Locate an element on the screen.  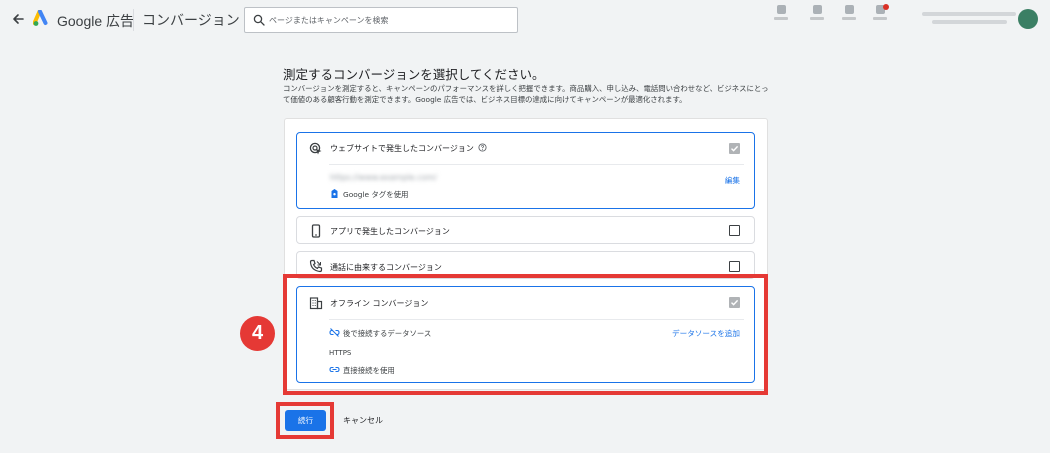
page-name: コンバージョン is located at coordinates (191, 21).